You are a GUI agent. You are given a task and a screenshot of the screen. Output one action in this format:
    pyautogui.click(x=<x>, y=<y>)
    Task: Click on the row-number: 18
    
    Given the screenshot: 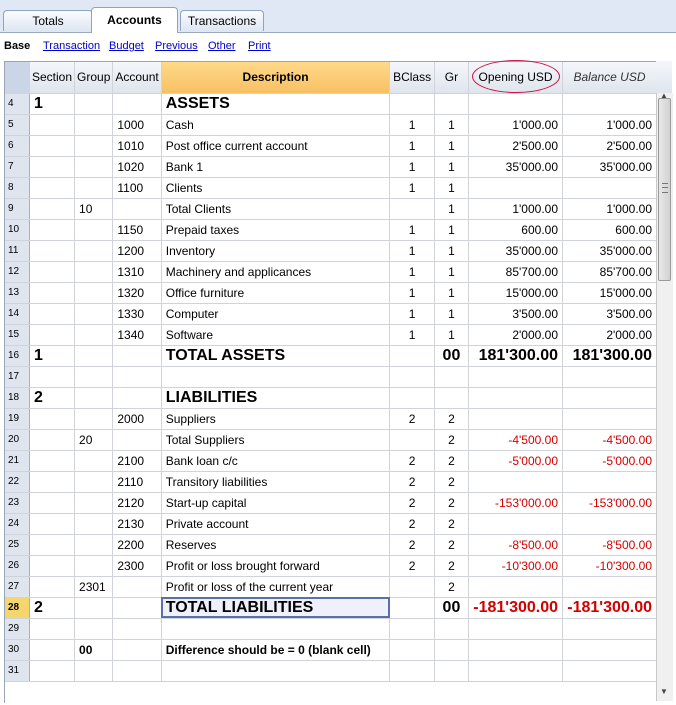 What is the action you would take?
    pyautogui.click(x=17, y=398)
    